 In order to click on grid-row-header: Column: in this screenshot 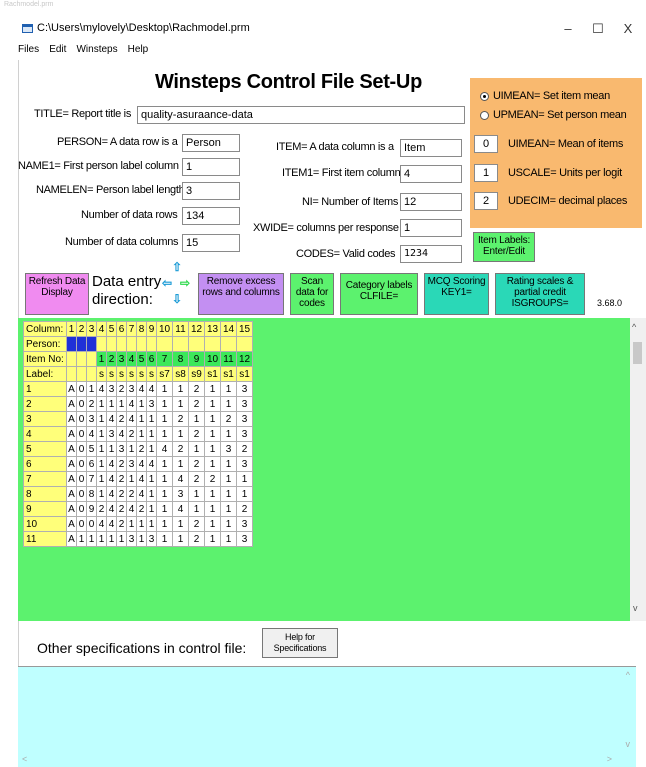, I will do `click(45, 329)`.